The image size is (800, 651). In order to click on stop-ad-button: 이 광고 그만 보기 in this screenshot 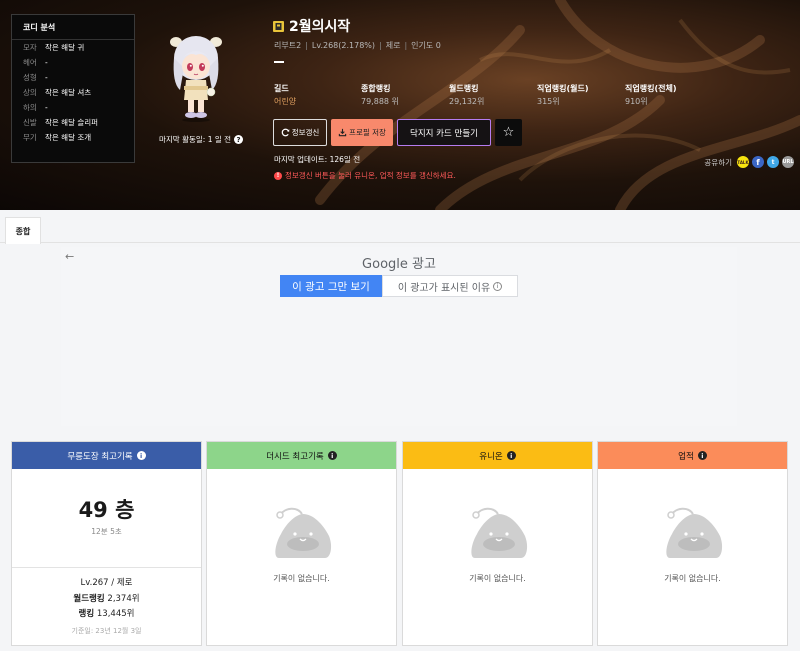, I will do `click(331, 286)`.